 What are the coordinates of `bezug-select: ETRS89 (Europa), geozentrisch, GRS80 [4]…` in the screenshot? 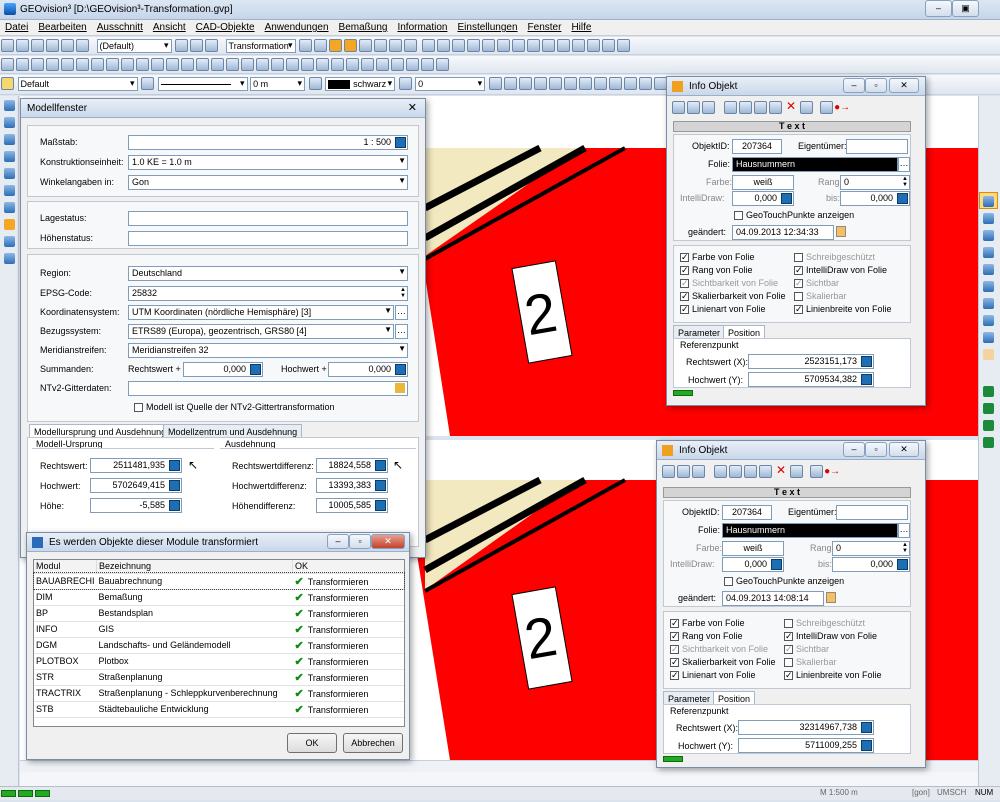 It's located at (261, 331).